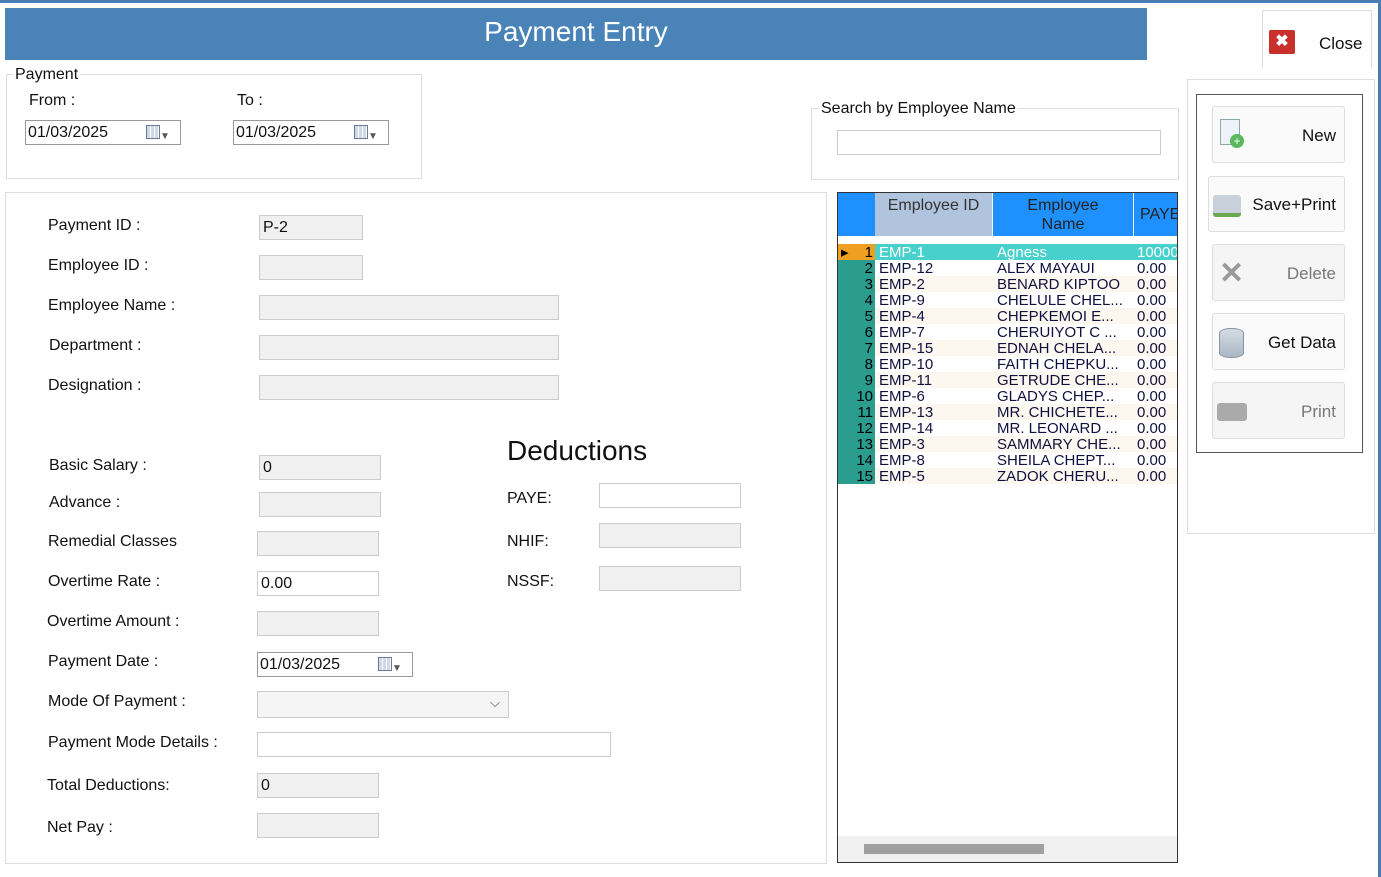  Describe the element at coordinates (906, 380) in the screenshot. I see `employee-id-cell: EMP-11` at that location.